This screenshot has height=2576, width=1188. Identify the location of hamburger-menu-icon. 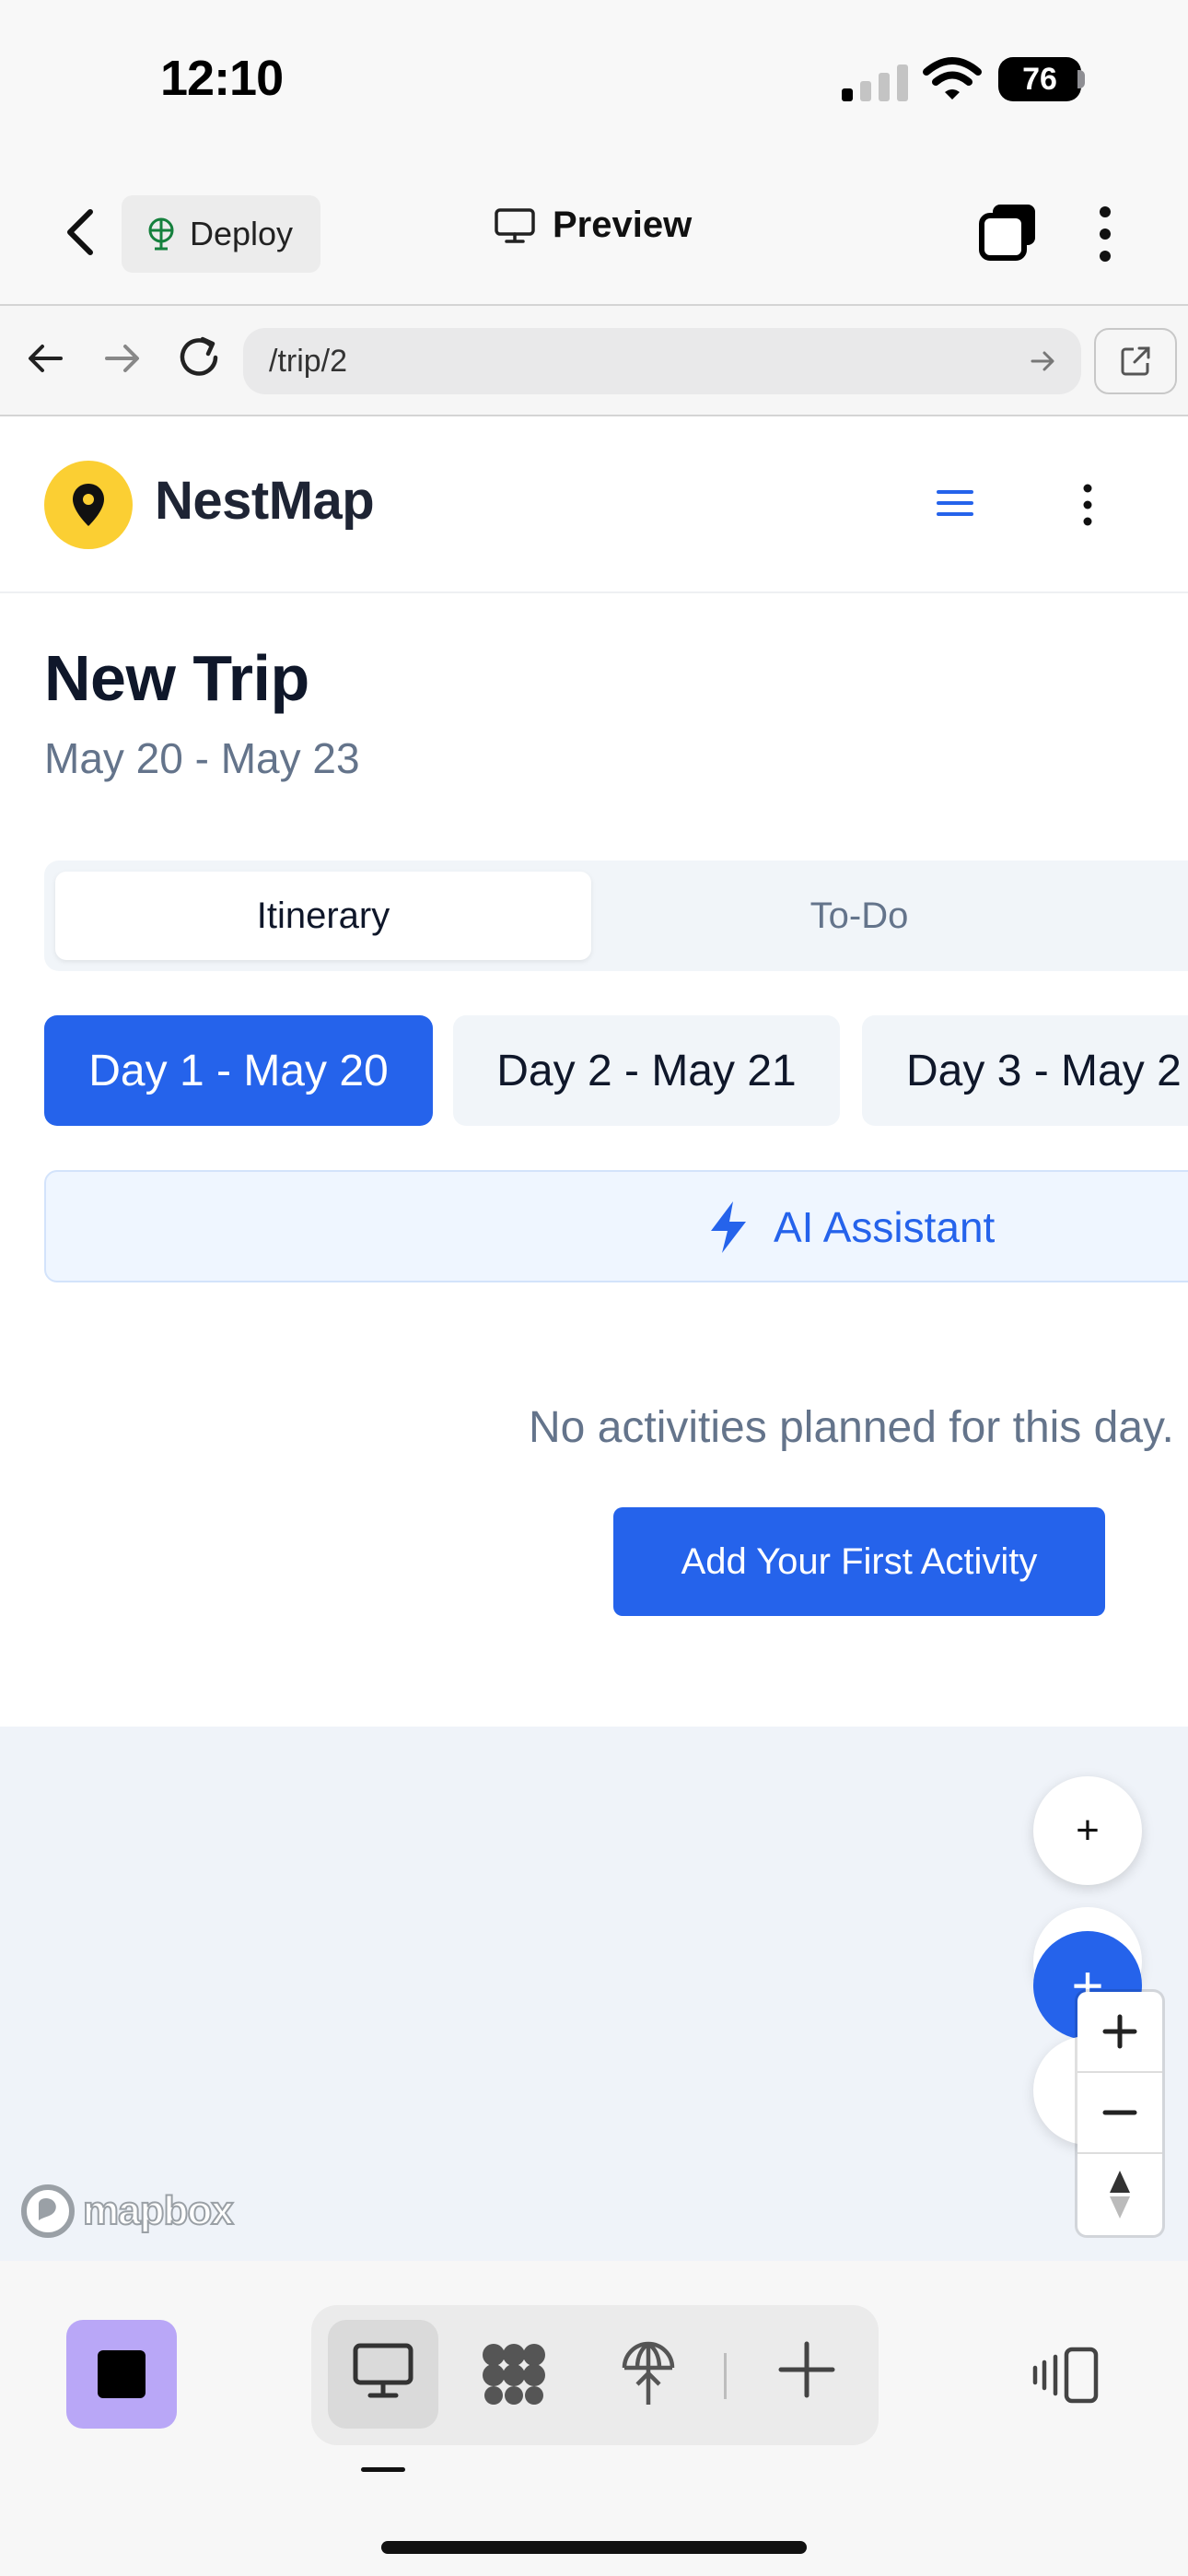
(955, 503).